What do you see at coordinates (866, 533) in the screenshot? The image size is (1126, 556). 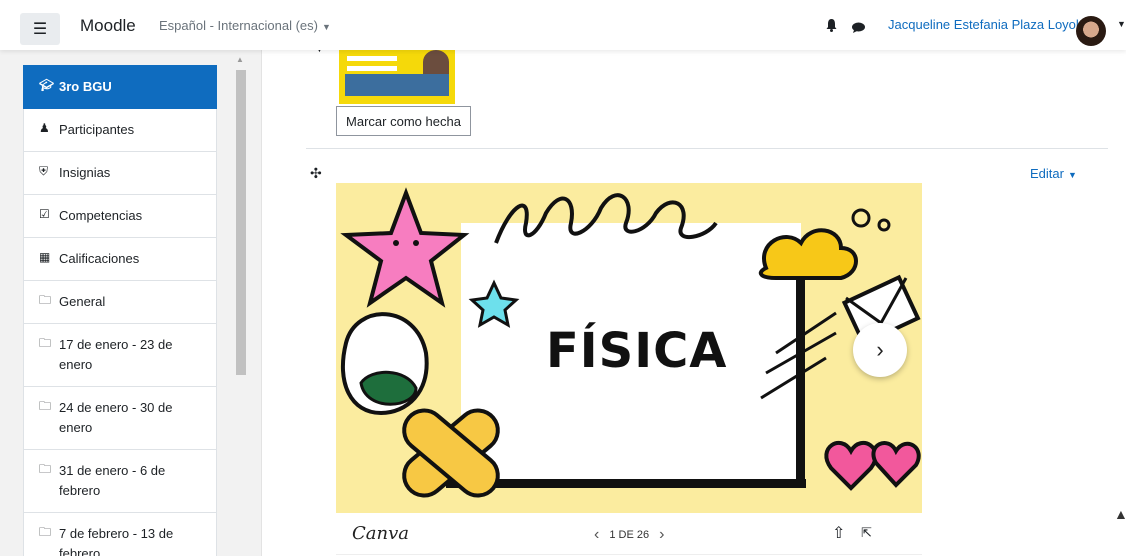 I see `expand-icon: ⇱` at bounding box center [866, 533].